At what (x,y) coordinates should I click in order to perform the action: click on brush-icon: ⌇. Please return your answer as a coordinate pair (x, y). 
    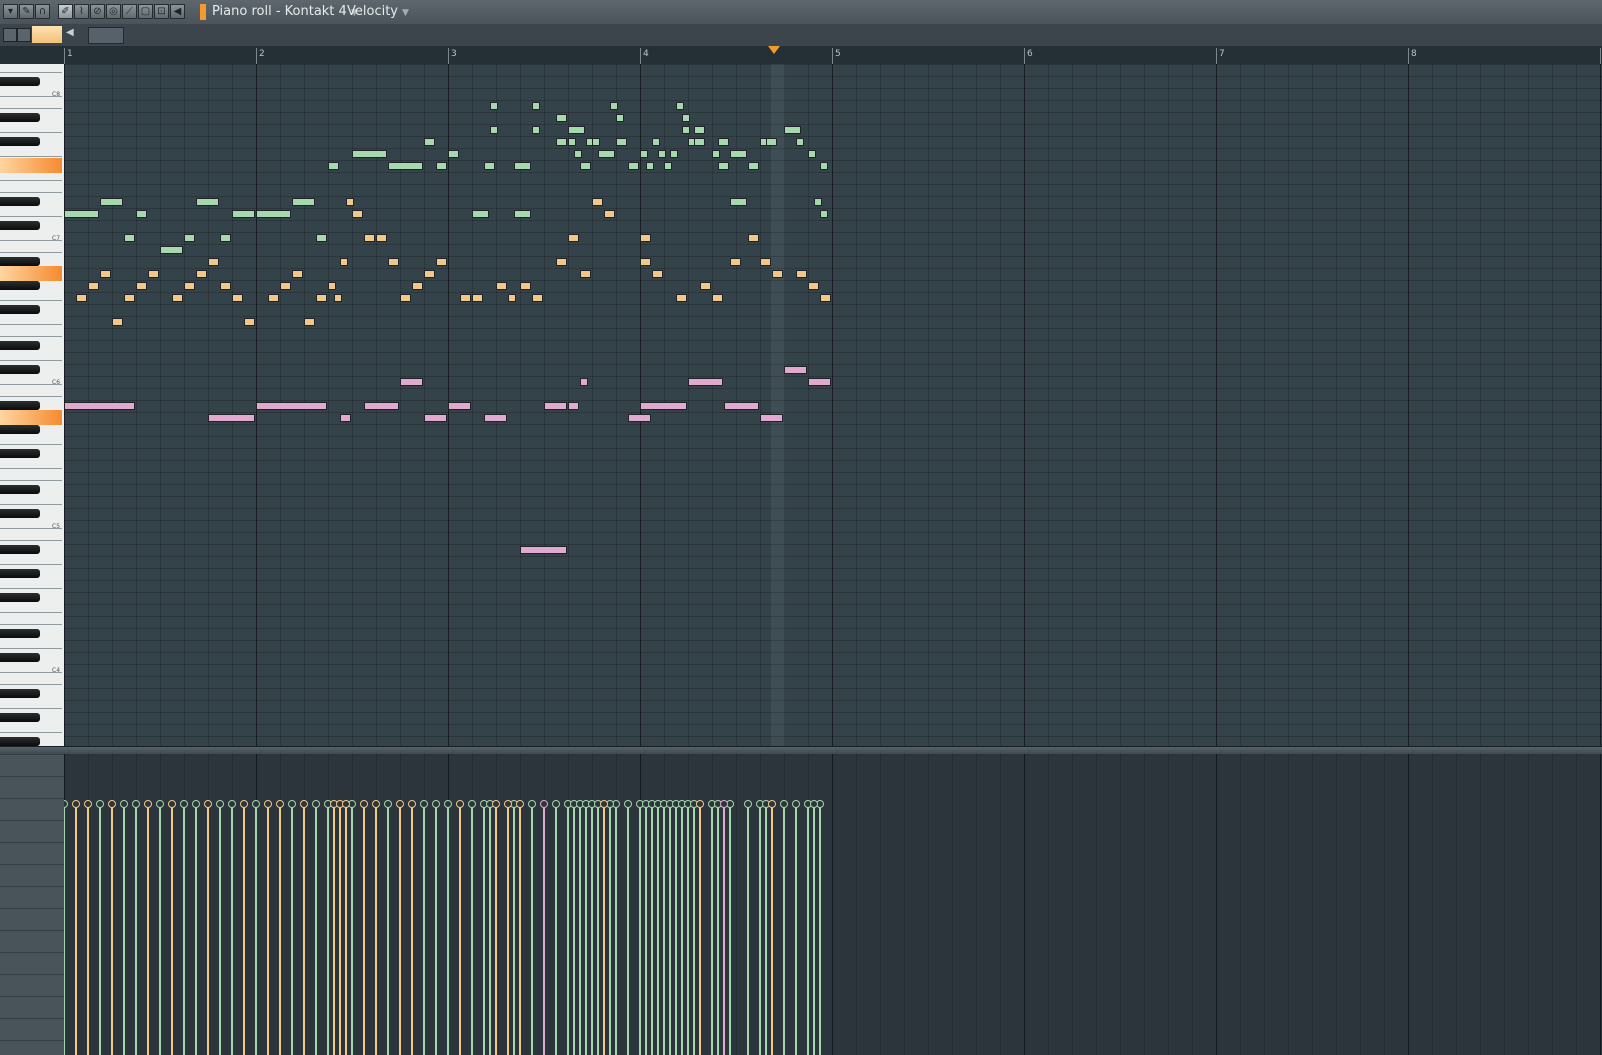
    Looking at the image, I should click on (81, 11).